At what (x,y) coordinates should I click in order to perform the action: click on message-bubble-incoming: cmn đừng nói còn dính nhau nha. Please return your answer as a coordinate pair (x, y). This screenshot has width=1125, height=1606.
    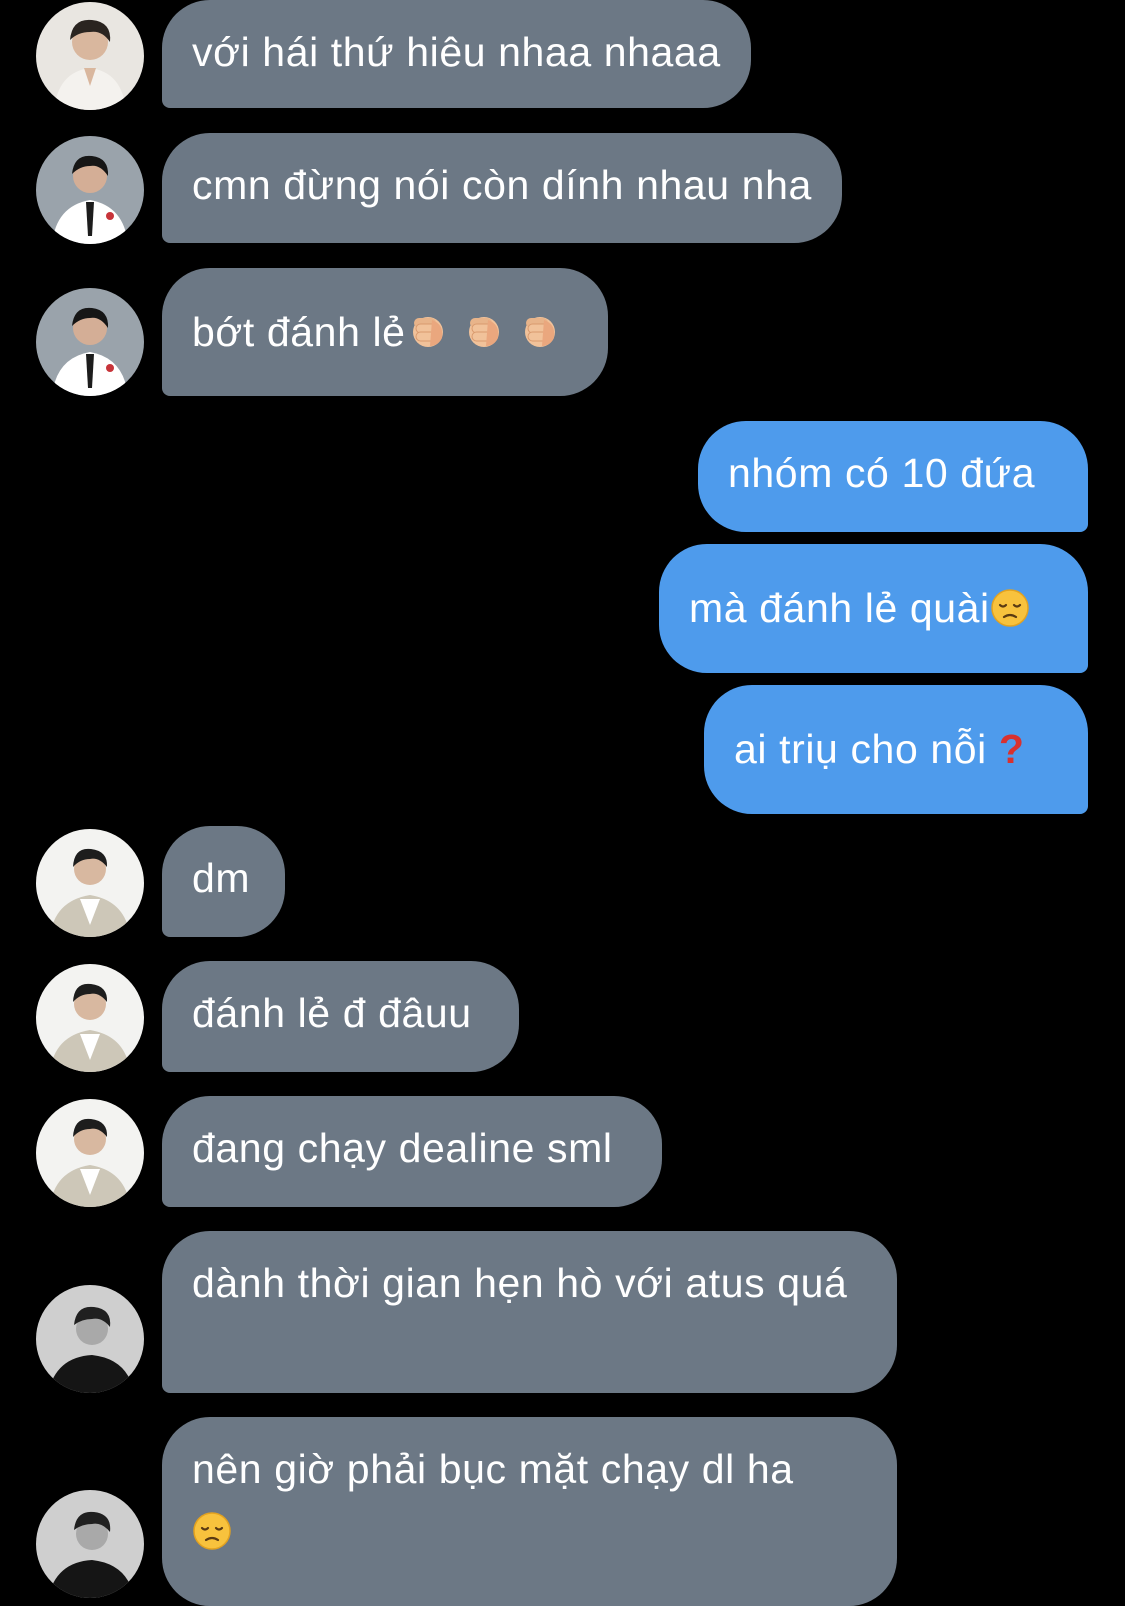
    Looking at the image, I should click on (502, 188).